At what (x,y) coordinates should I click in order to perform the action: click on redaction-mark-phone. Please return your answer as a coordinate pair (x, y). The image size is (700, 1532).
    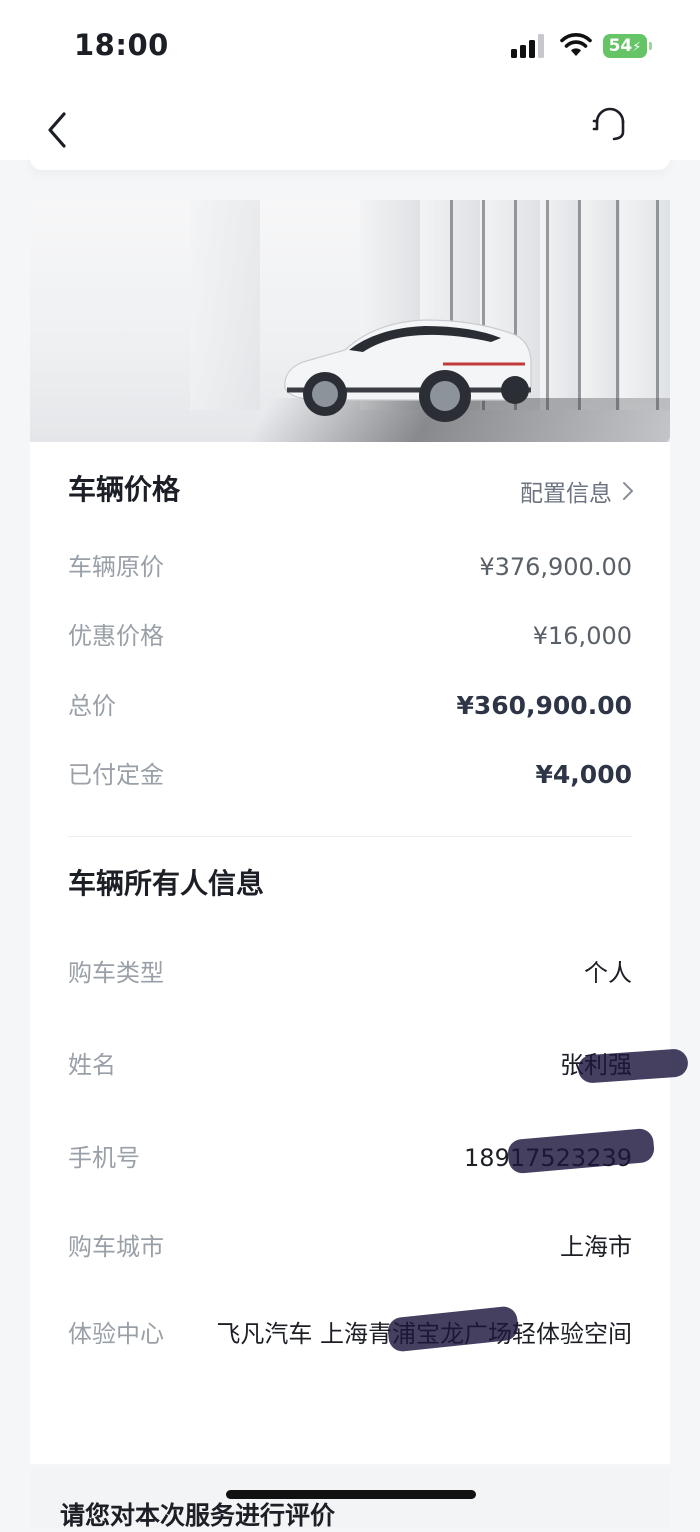
    Looking at the image, I should click on (581, 1151).